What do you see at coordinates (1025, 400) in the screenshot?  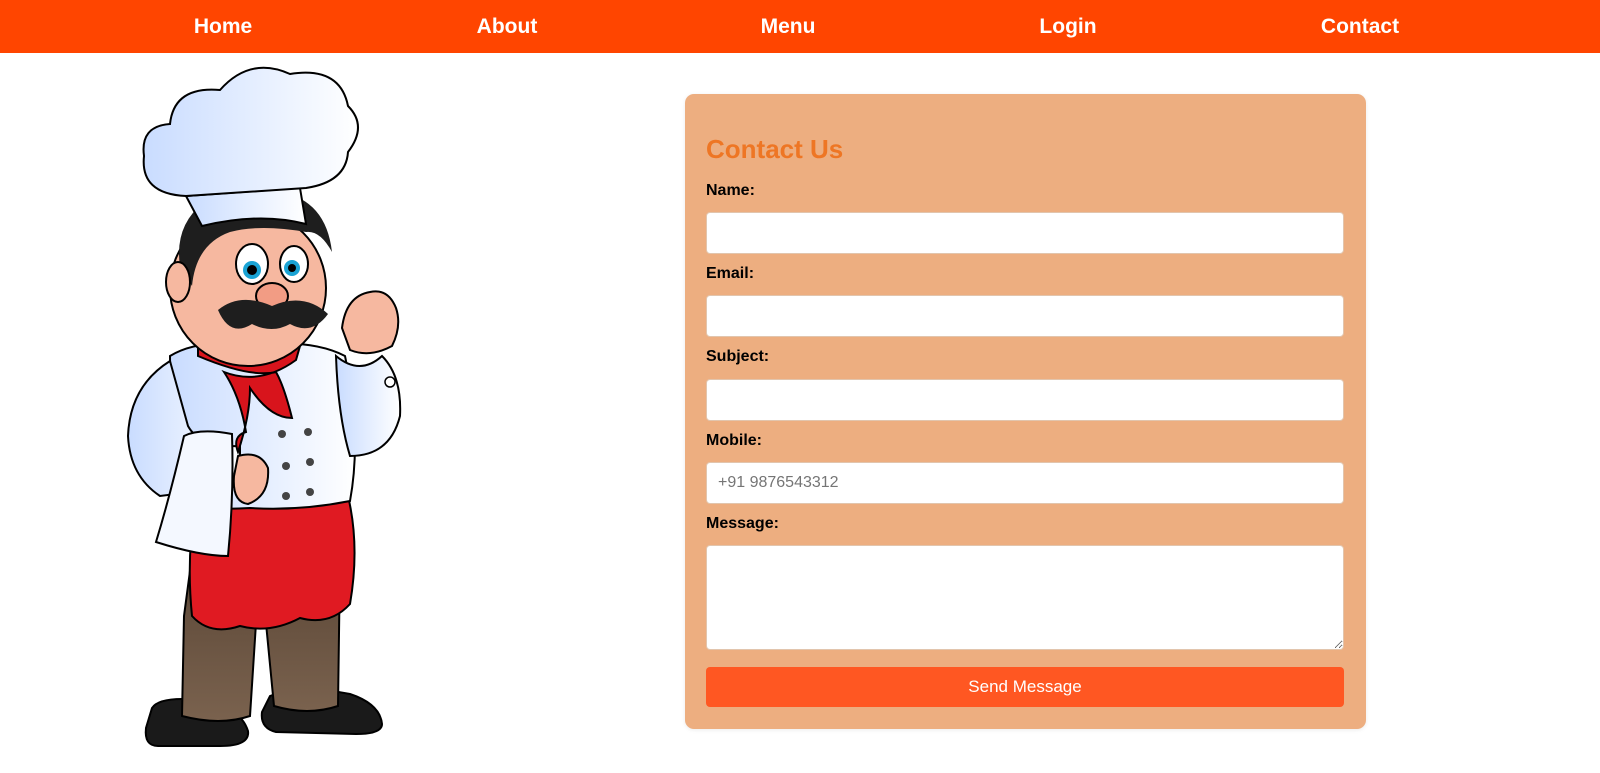 I see `subject-input` at bounding box center [1025, 400].